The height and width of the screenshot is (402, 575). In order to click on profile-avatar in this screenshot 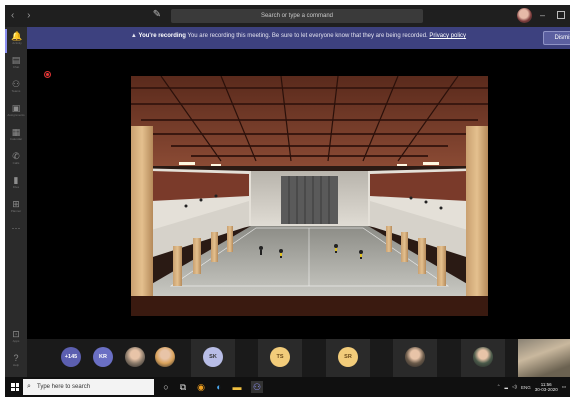, I will do `click(524, 15)`.